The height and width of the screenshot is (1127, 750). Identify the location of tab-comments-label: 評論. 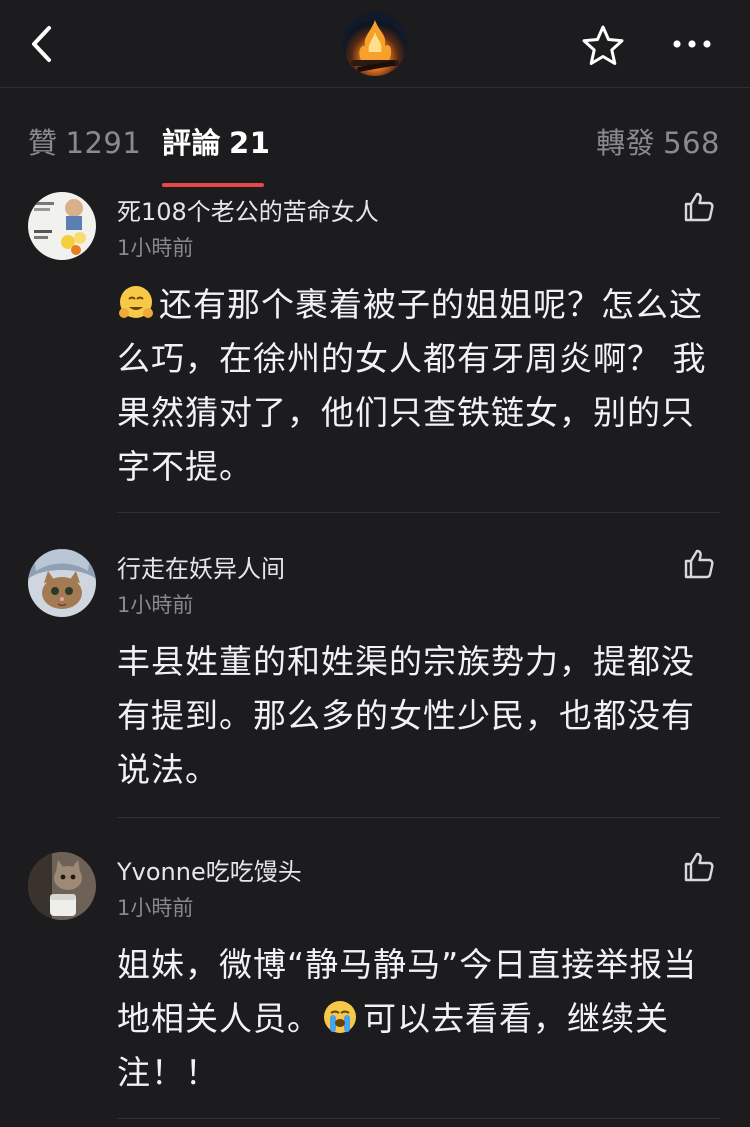
(192, 143).